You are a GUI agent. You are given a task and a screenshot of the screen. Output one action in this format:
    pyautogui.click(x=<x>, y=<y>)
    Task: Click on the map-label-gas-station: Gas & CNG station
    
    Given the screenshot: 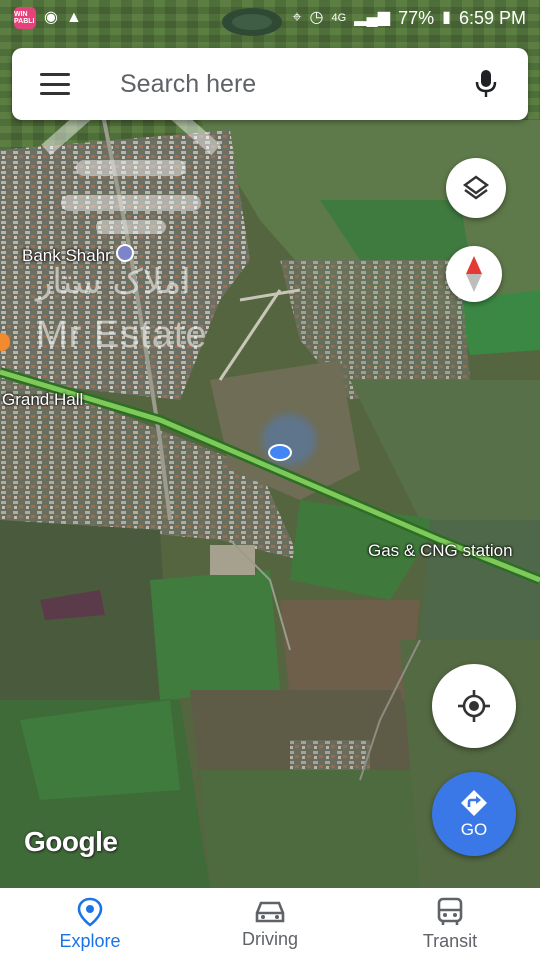 What is the action you would take?
    pyautogui.click(x=440, y=551)
    